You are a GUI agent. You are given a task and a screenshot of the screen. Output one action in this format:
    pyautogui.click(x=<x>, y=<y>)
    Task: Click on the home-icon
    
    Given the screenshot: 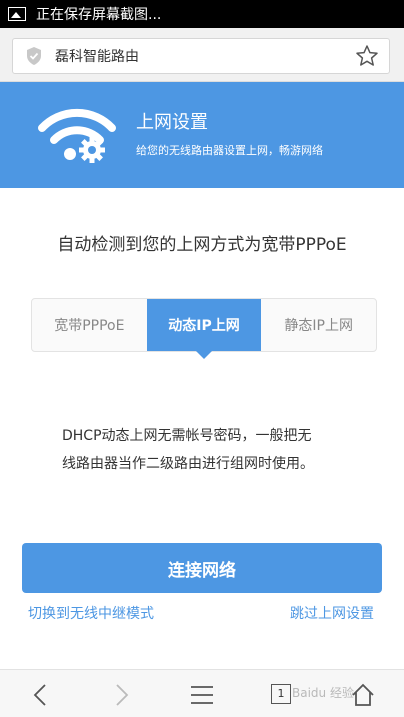 What is the action you would take?
    pyautogui.click(x=363, y=695)
    